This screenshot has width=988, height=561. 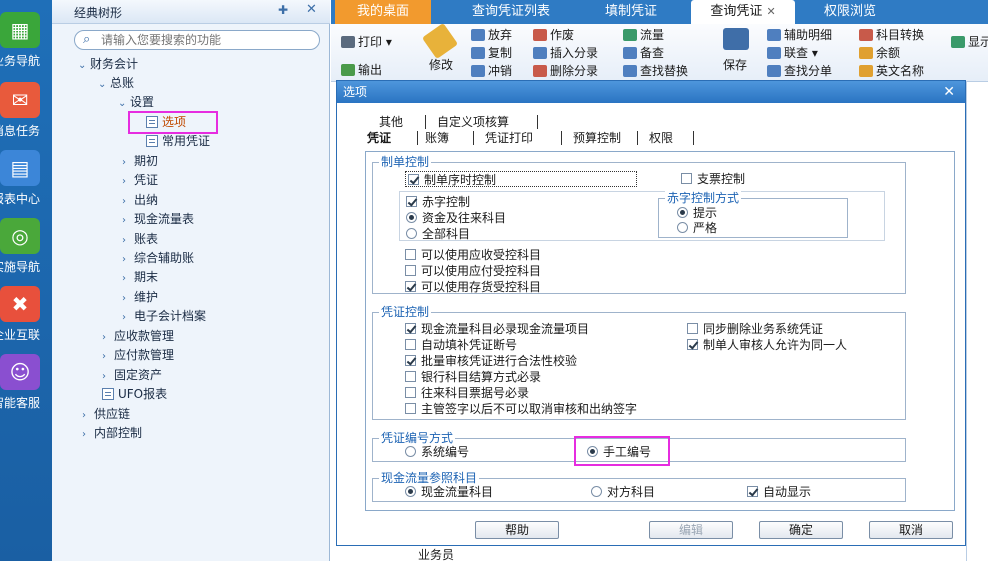 What do you see at coordinates (500, 35) in the screenshot?
I see `abandon-label: 放弃` at bounding box center [500, 35].